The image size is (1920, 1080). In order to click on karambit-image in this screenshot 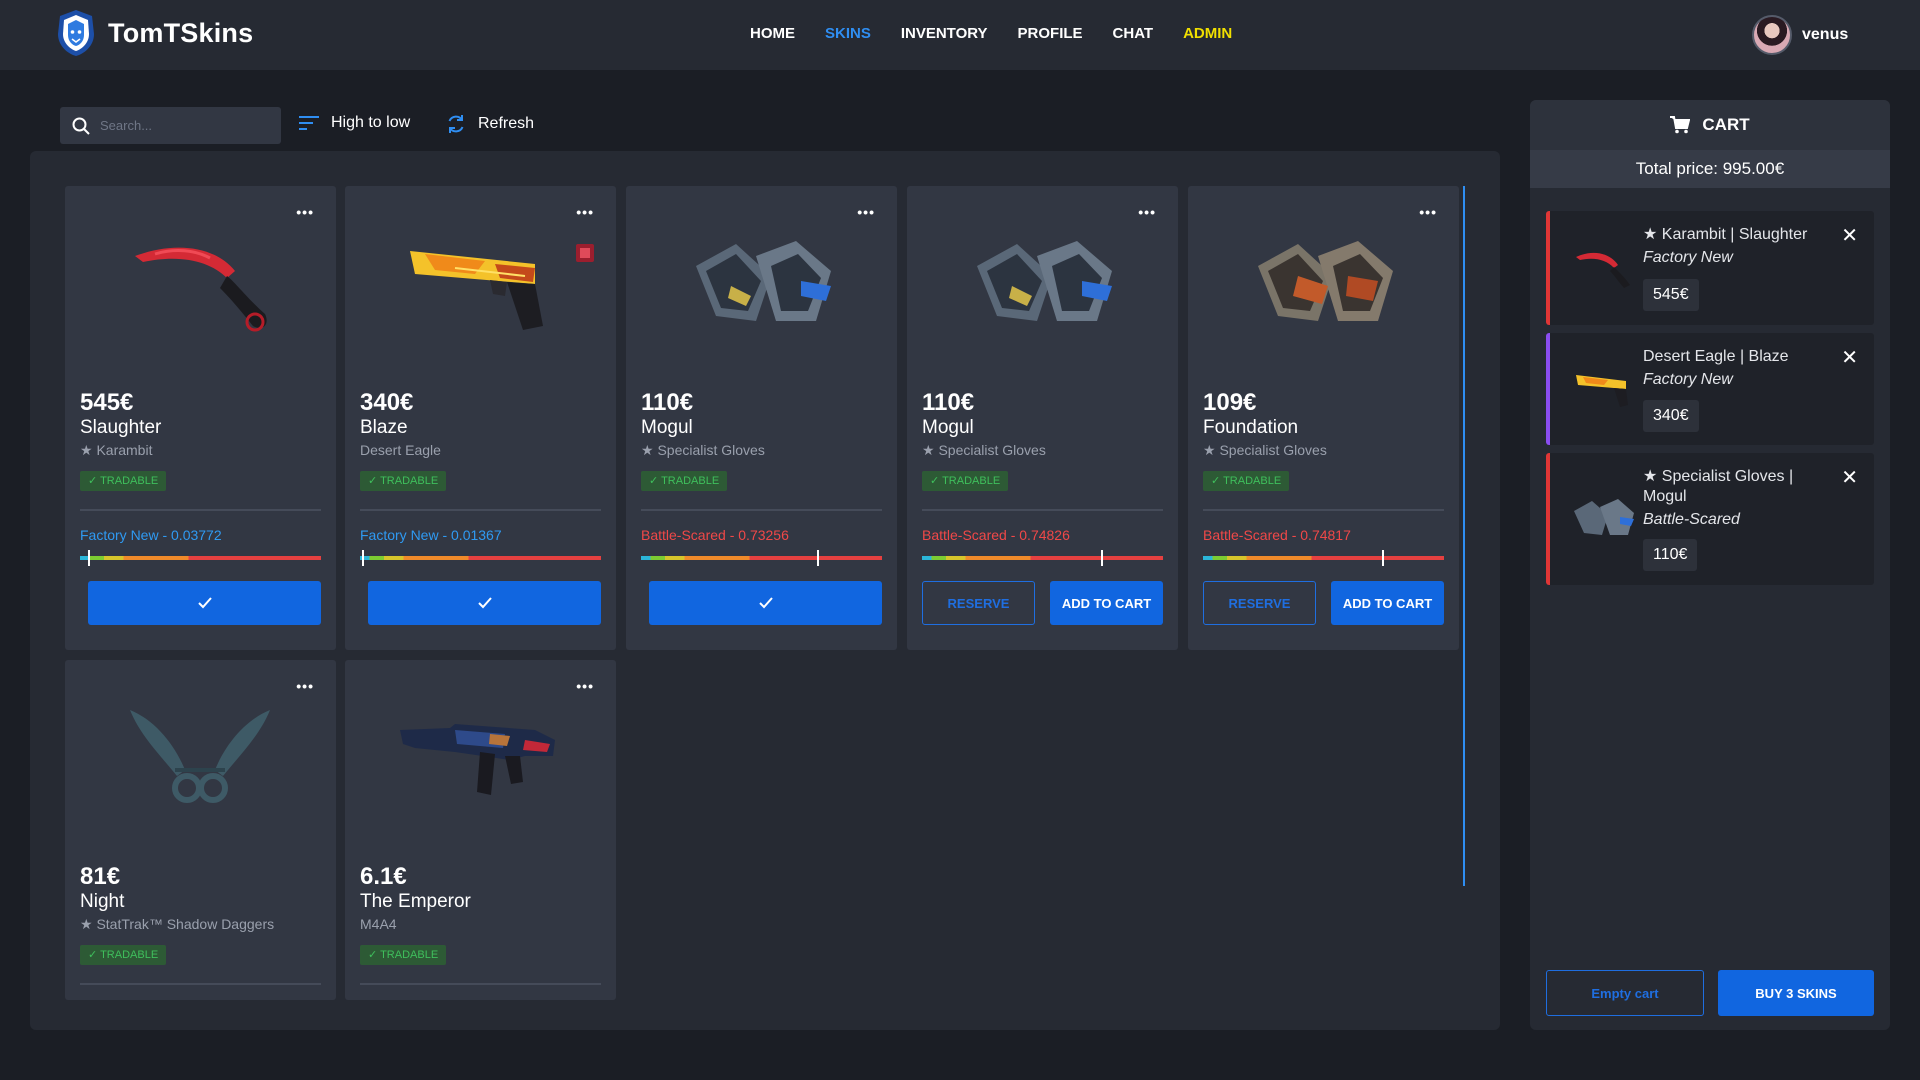, I will do `click(201, 289)`.